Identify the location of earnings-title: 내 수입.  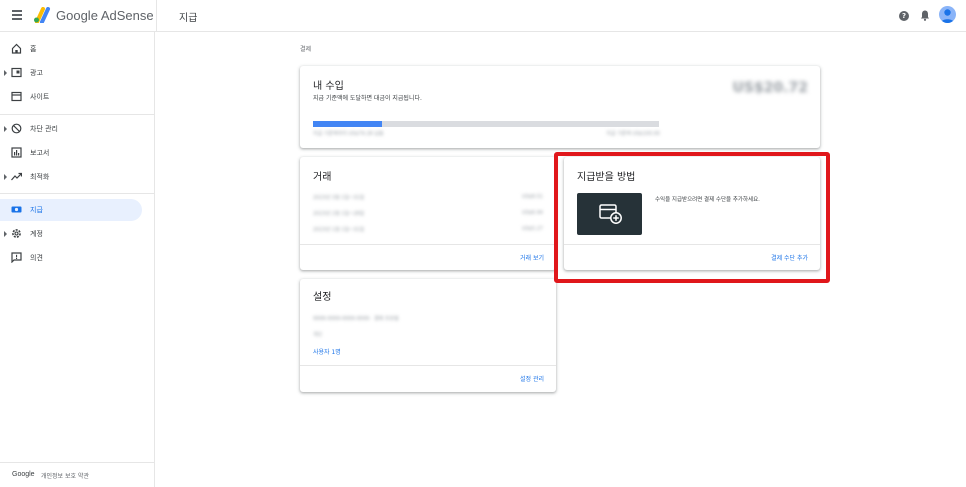
(328, 86).